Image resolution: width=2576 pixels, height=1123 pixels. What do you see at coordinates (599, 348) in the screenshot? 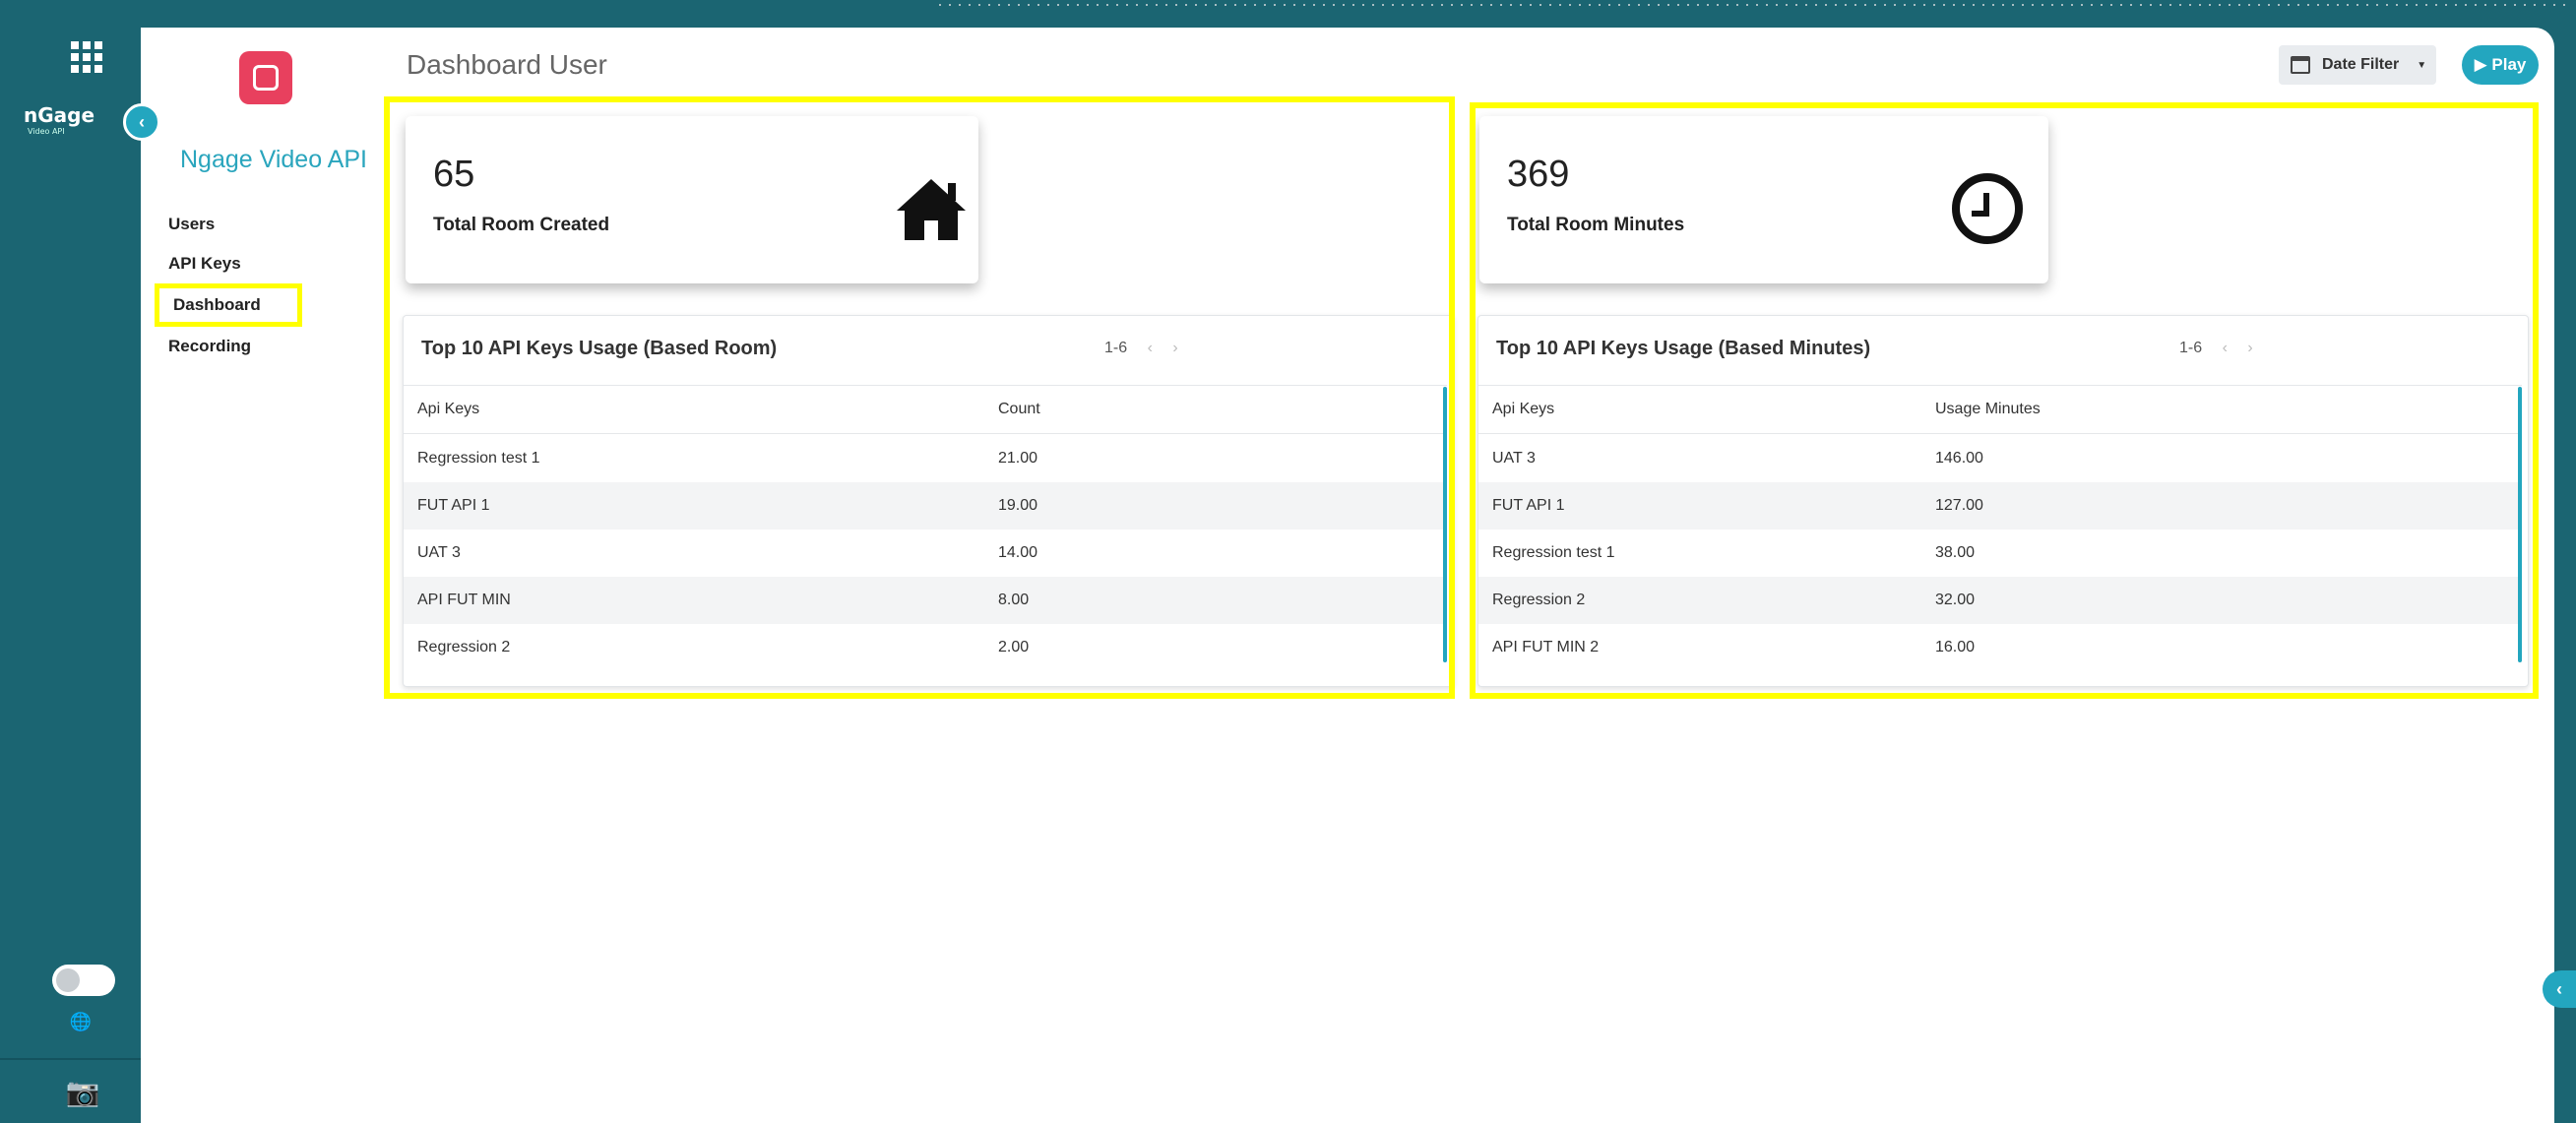
I see `table-title: Top 10 API Keys Usage (Based Room)` at bounding box center [599, 348].